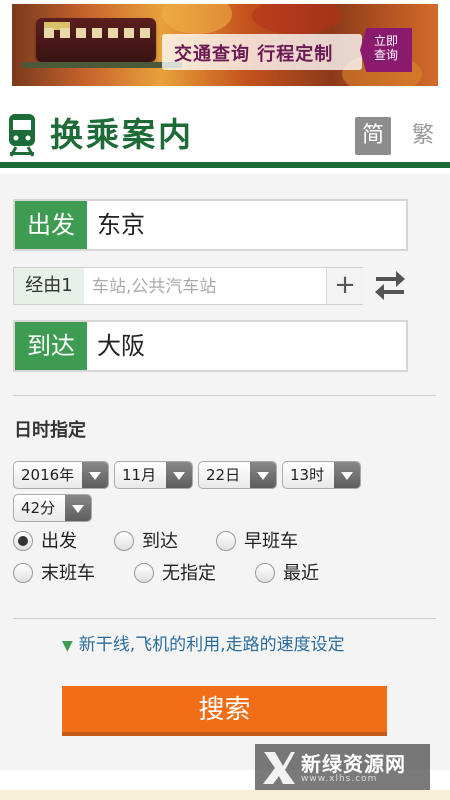  What do you see at coordinates (51, 225) in the screenshot?
I see `departure-label: 出发` at bounding box center [51, 225].